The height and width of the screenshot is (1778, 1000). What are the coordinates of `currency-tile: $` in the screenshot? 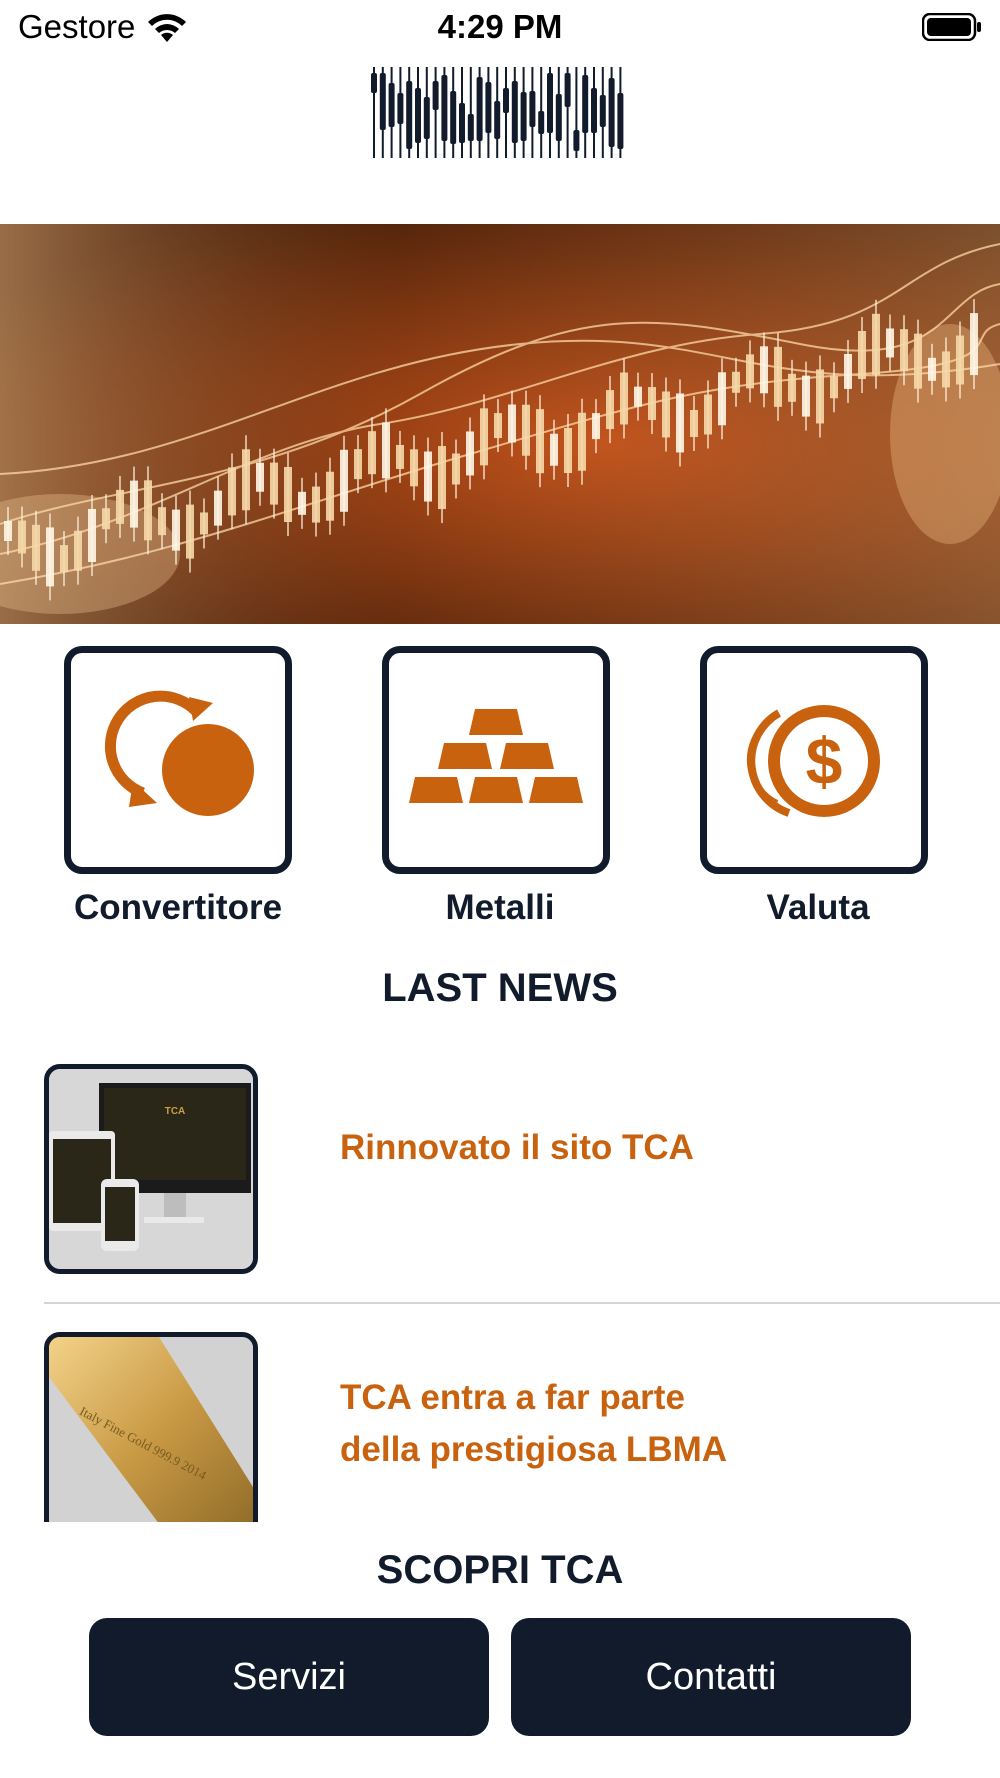 It's located at (814, 760).